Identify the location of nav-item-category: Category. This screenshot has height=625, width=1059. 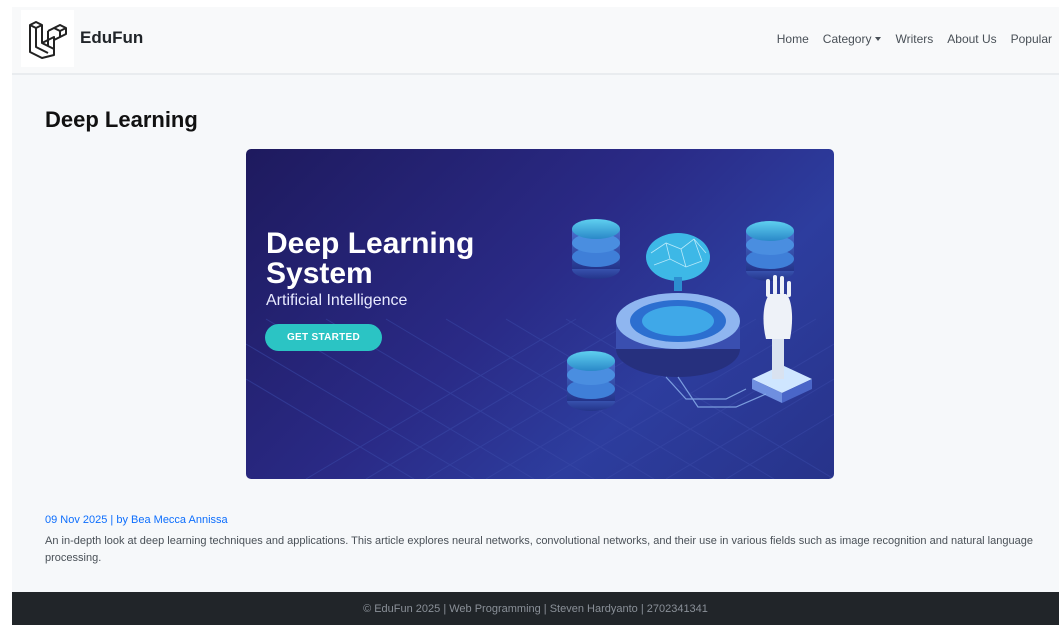
(852, 39).